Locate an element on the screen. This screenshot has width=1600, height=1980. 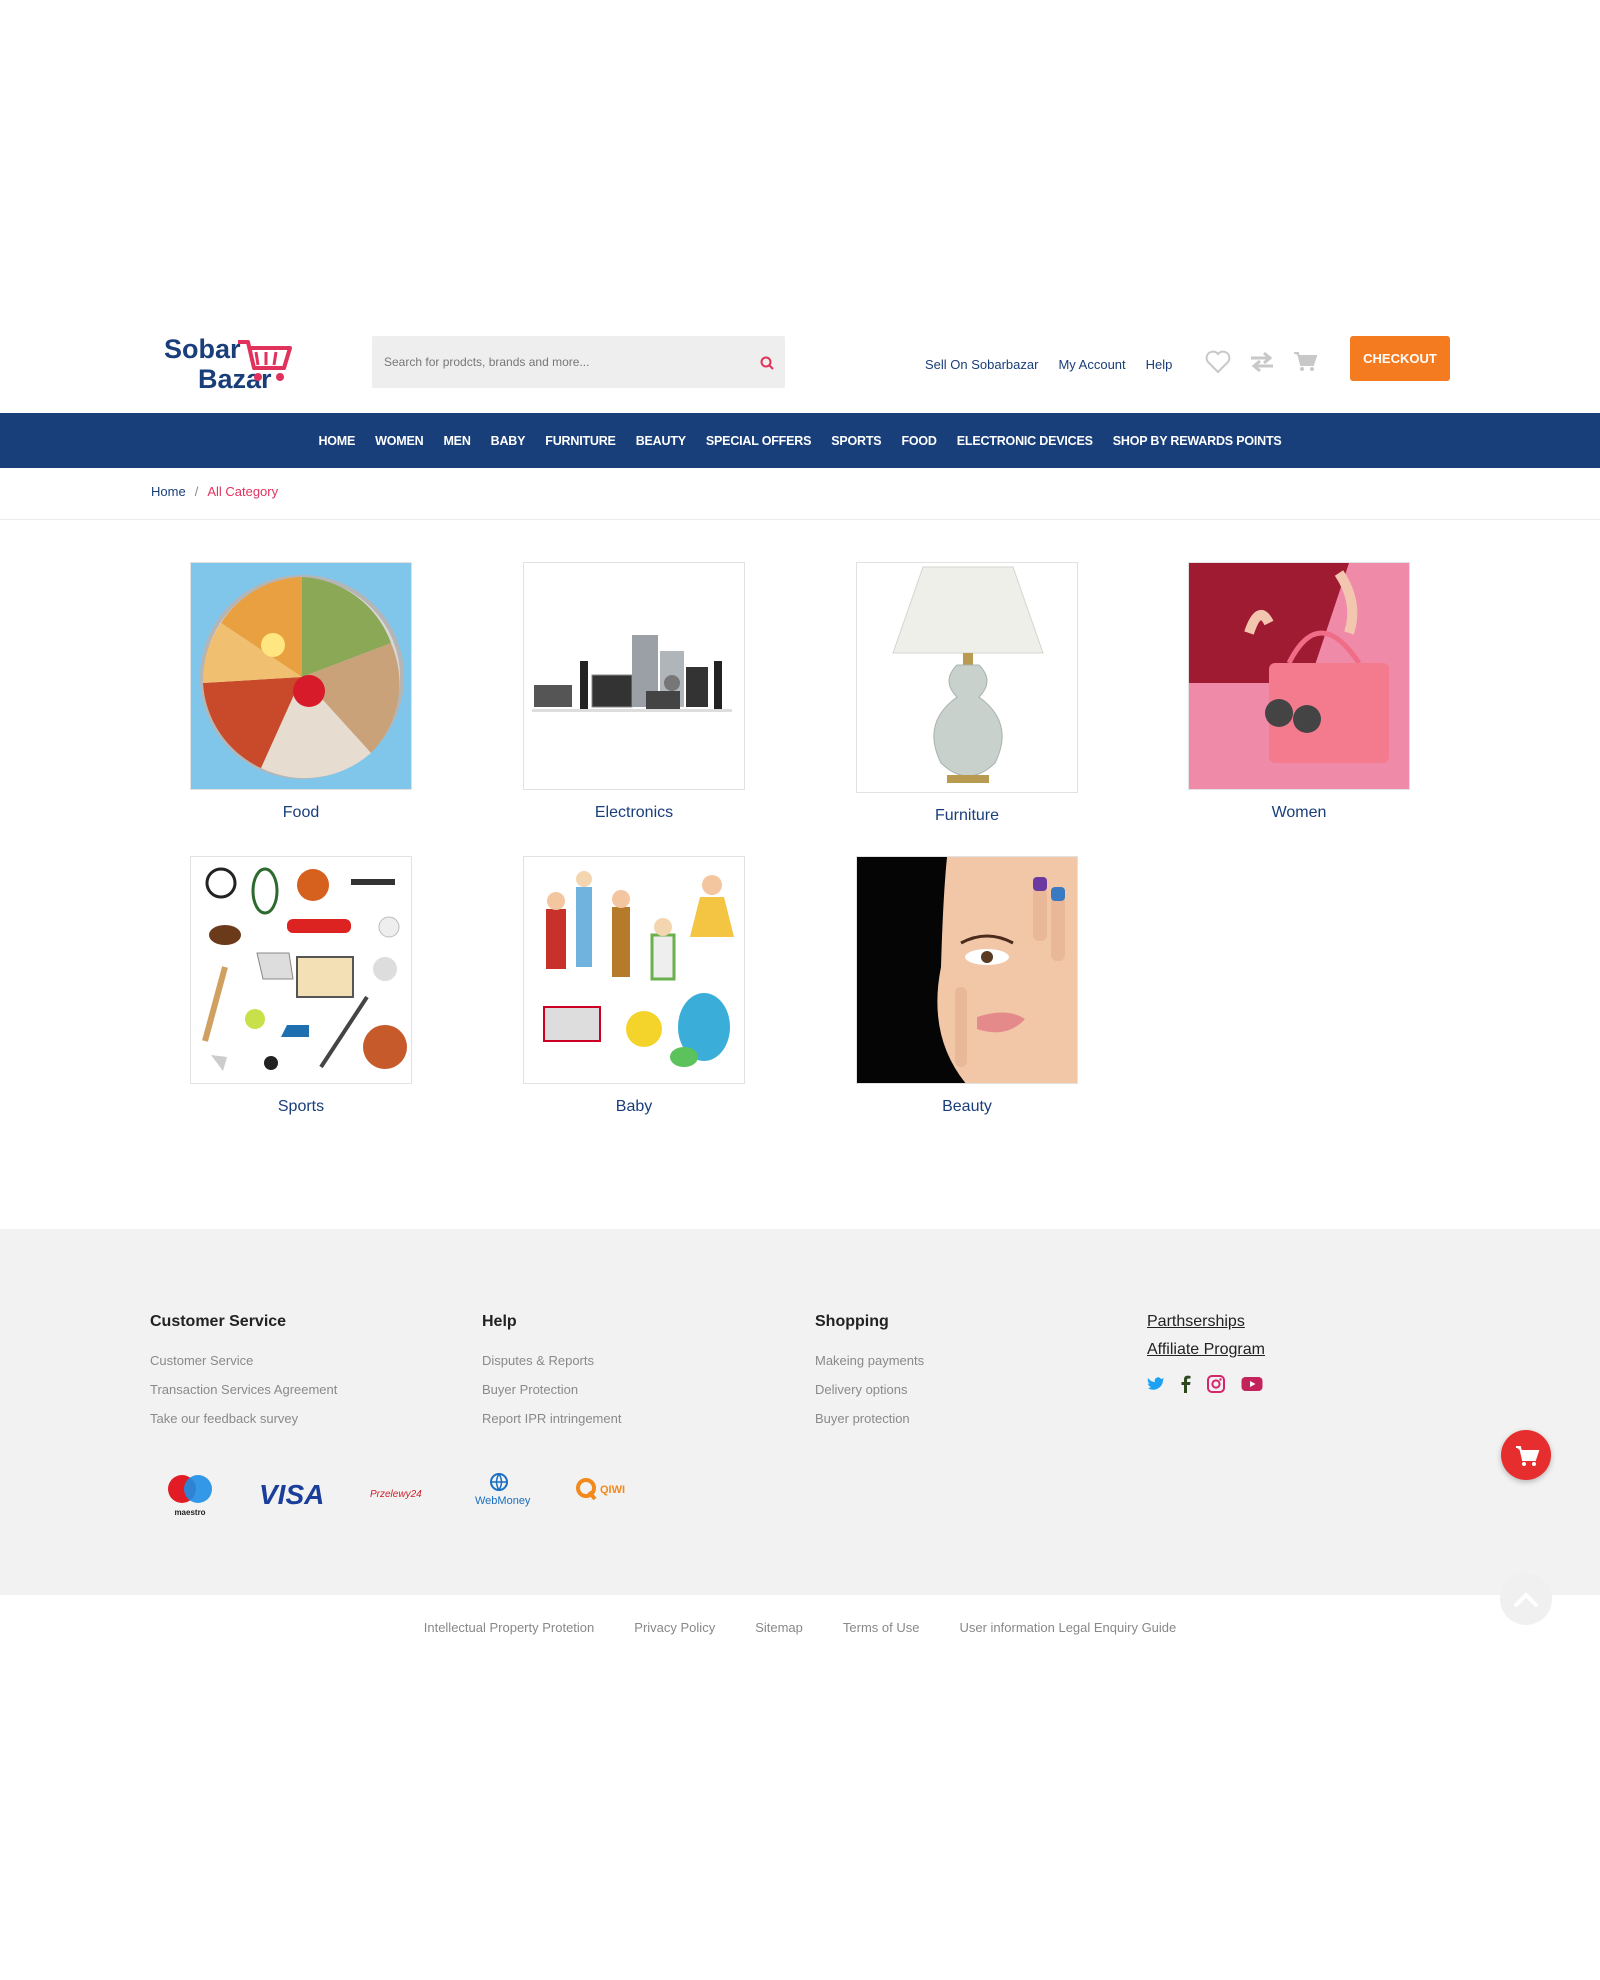
category-women-image is located at coordinates (1299, 676).